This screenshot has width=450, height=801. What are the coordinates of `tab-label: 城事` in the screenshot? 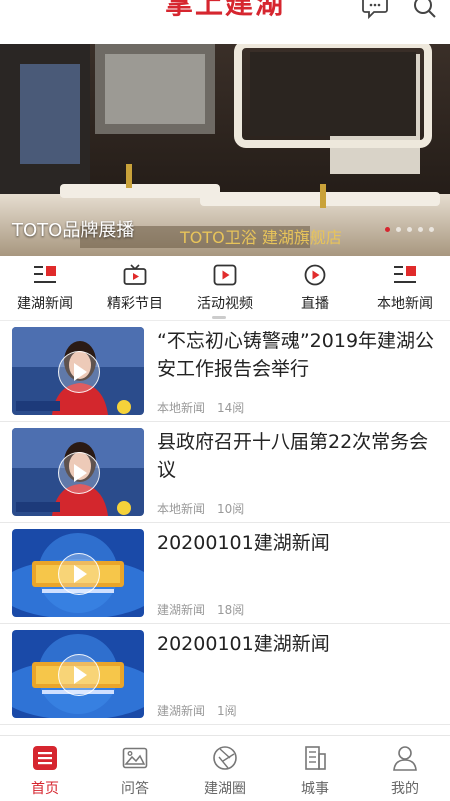 It's located at (315, 789).